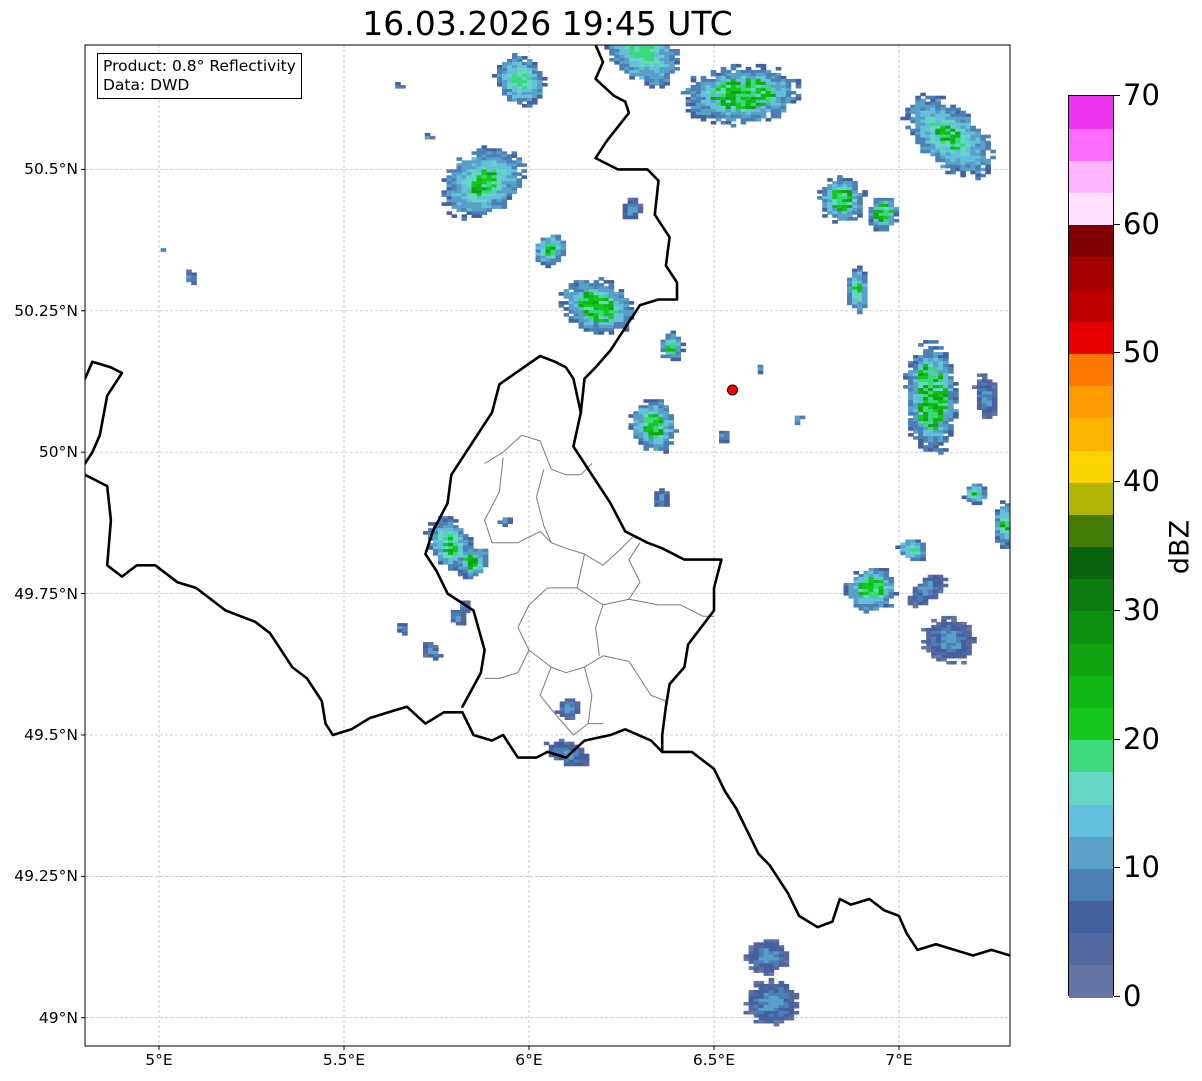 The height and width of the screenshot is (1081, 1202). I want to click on colorbar-tick-label: 70, so click(1141, 95).